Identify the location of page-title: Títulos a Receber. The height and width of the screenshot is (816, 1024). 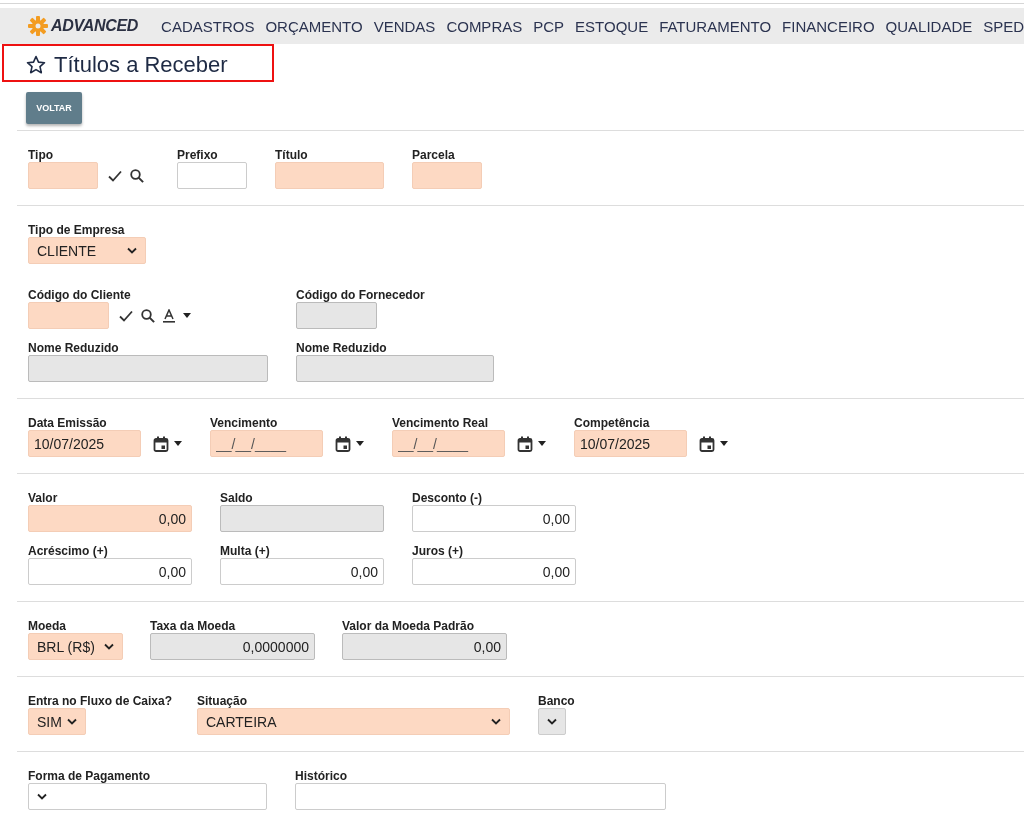
(141, 65).